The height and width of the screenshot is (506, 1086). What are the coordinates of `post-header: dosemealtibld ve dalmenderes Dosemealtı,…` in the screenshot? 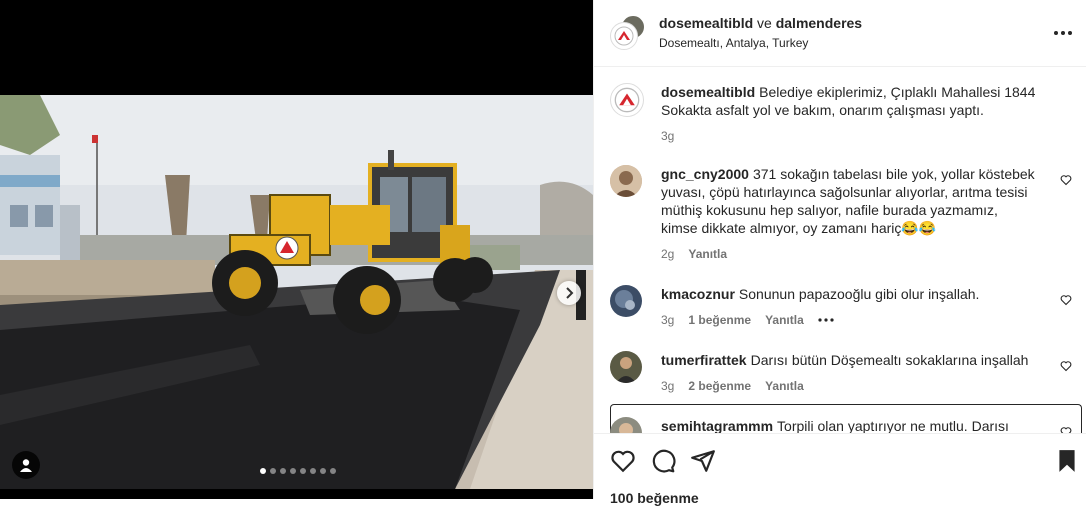 It's located at (840, 33).